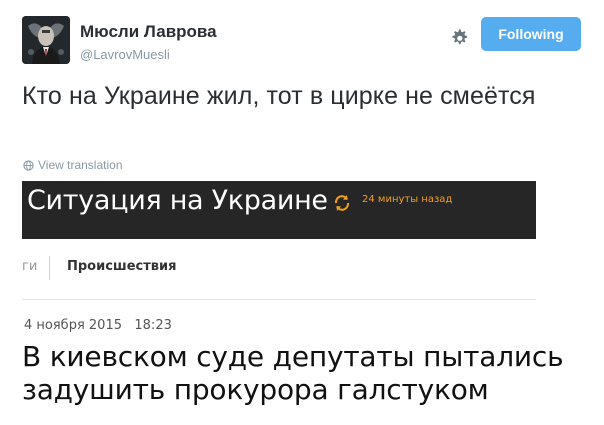 Image resolution: width=604 pixels, height=425 pixels. Describe the element at coordinates (177, 200) in the screenshot. I see `embedded-section-title: Ситуация на Украине` at that location.